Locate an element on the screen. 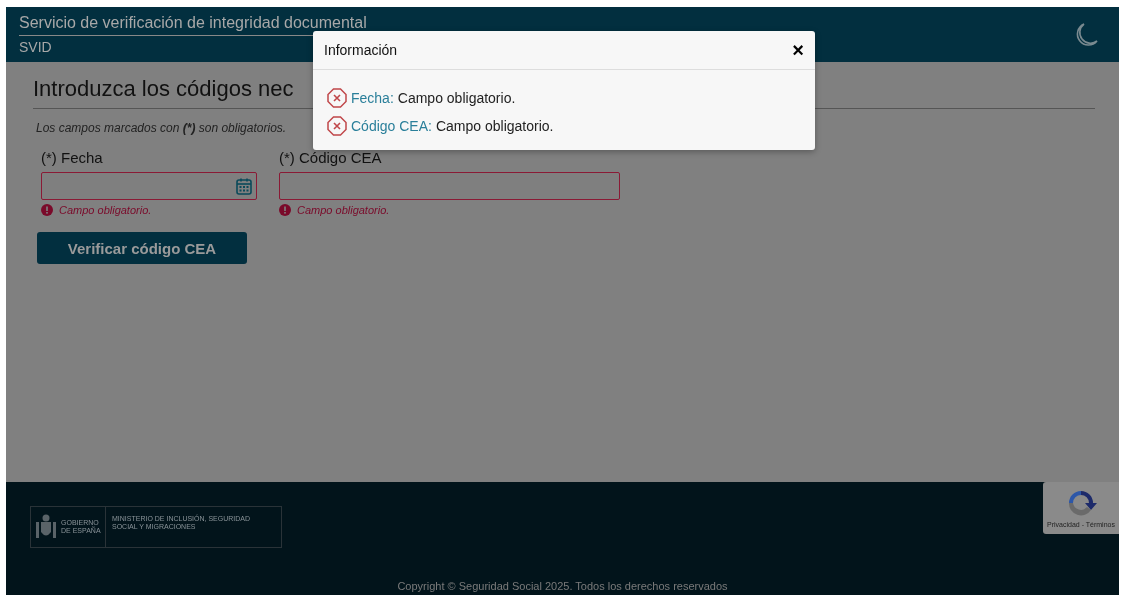 The image size is (1125, 595). close-button: × is located at coordinates (798, 50).